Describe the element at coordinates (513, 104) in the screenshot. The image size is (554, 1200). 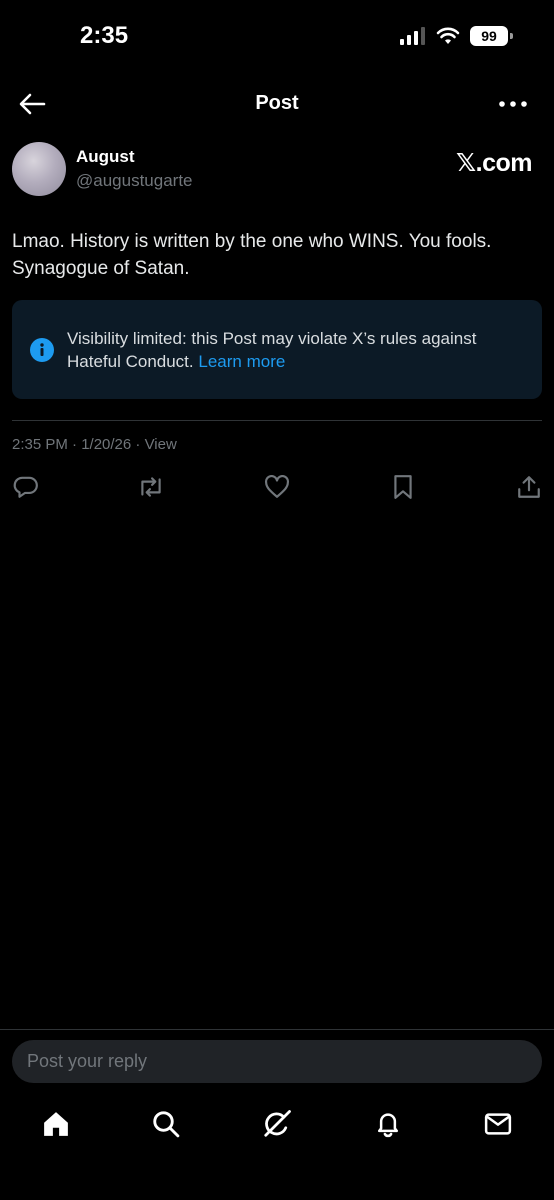
I see `more-options-icon` at that location.